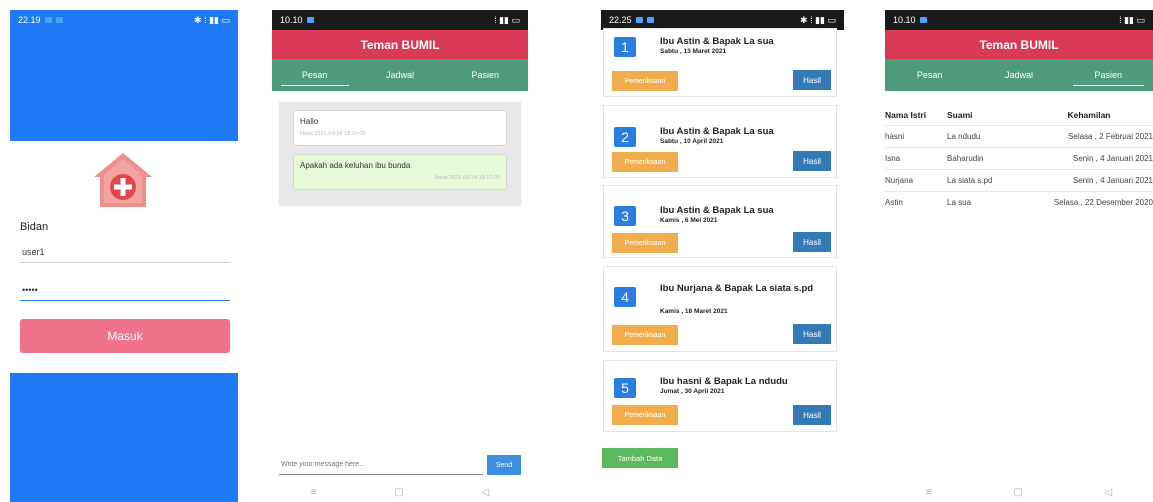 This screenshot has height=502, width=1153. What do you see at coordinates (504, 465) in the screenshot?
I see `send-button: Send` at bounding box center [504, 465].